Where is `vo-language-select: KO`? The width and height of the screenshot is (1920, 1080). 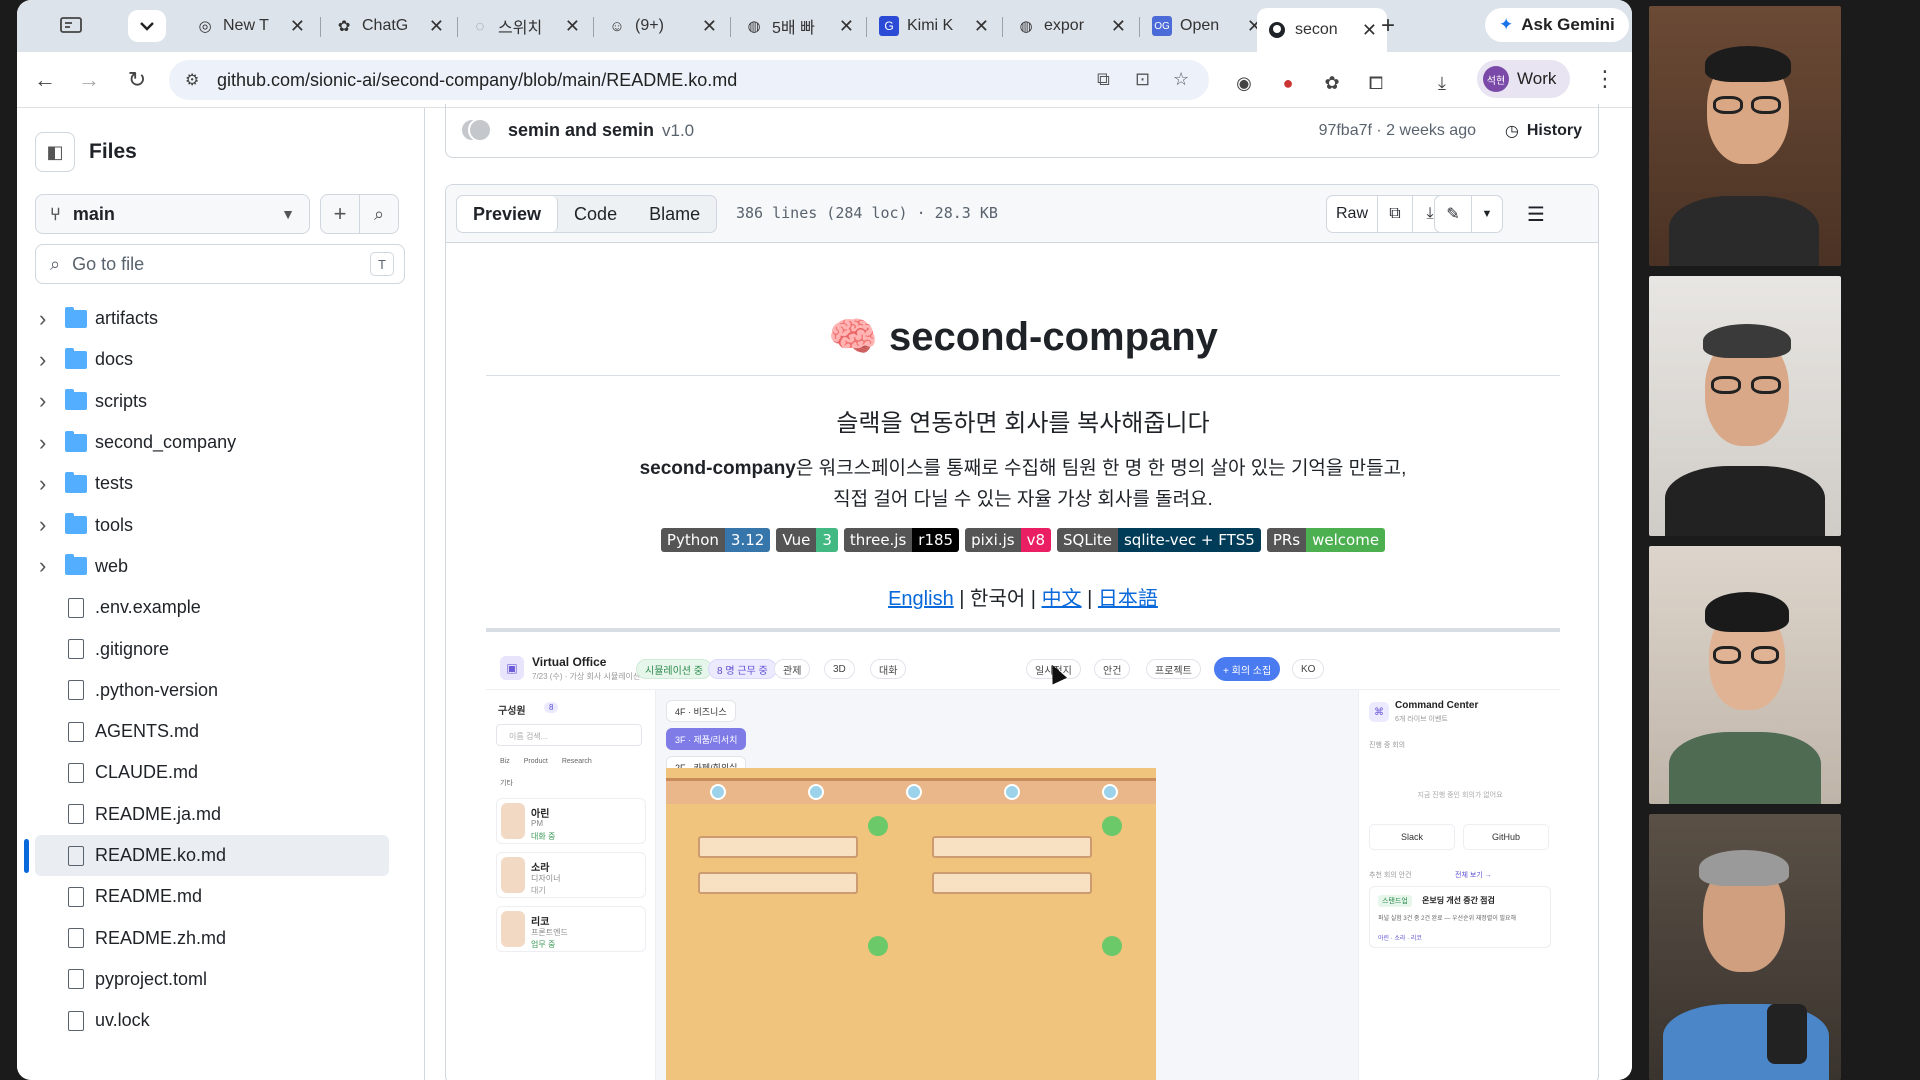 vo-language-select: KO is located at coordinates (1308, 669).